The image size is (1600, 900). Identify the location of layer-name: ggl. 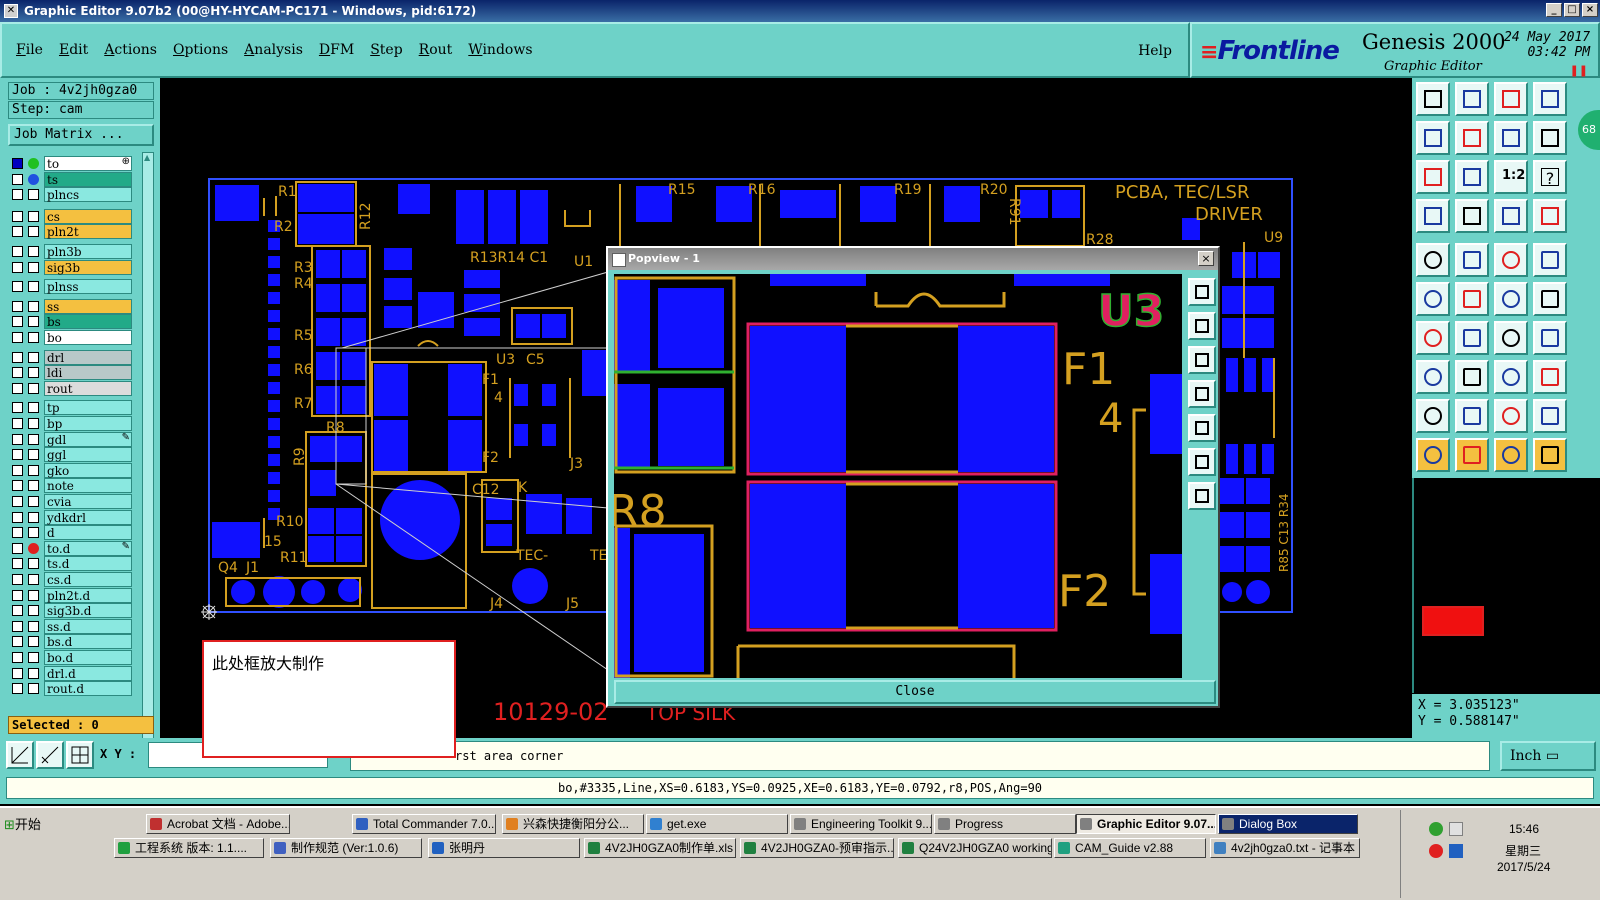
(88, 455).